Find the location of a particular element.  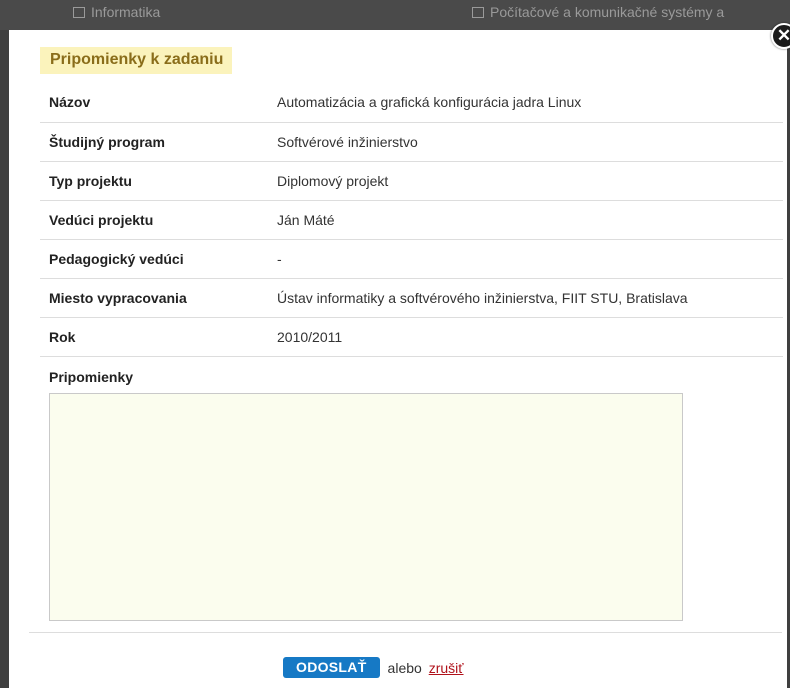

background-checkbox-item: Informatika is located at coordinates (116, 12).